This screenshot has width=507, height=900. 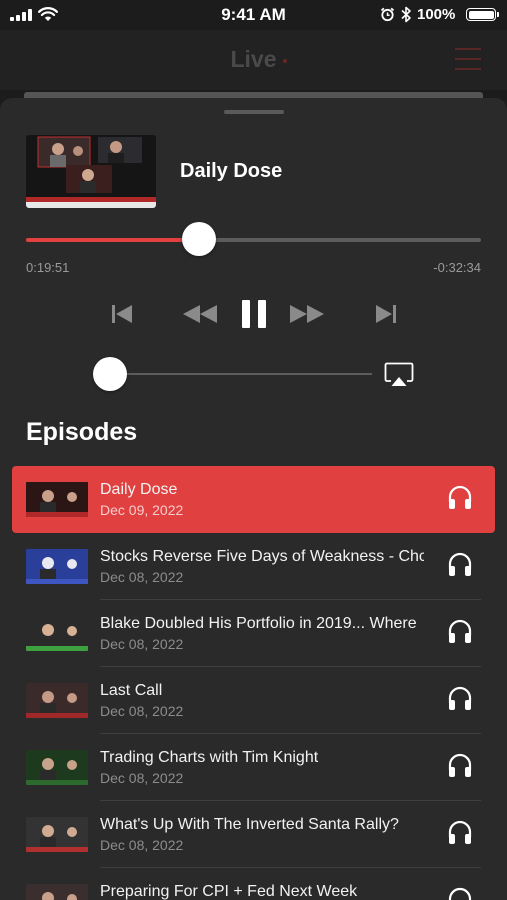 What do you see at coordinates (48, 267) in the screenshot?
I see `elapsed-time: 0:19:51` at bounding box center [48, 267].